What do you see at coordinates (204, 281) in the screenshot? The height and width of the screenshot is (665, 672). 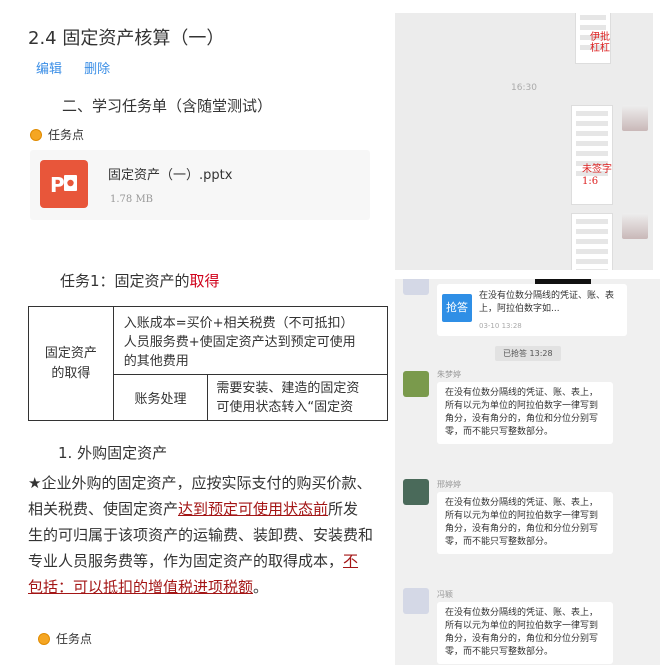 I see `task1-highlight: 取得` at bounding box center [204, 281].